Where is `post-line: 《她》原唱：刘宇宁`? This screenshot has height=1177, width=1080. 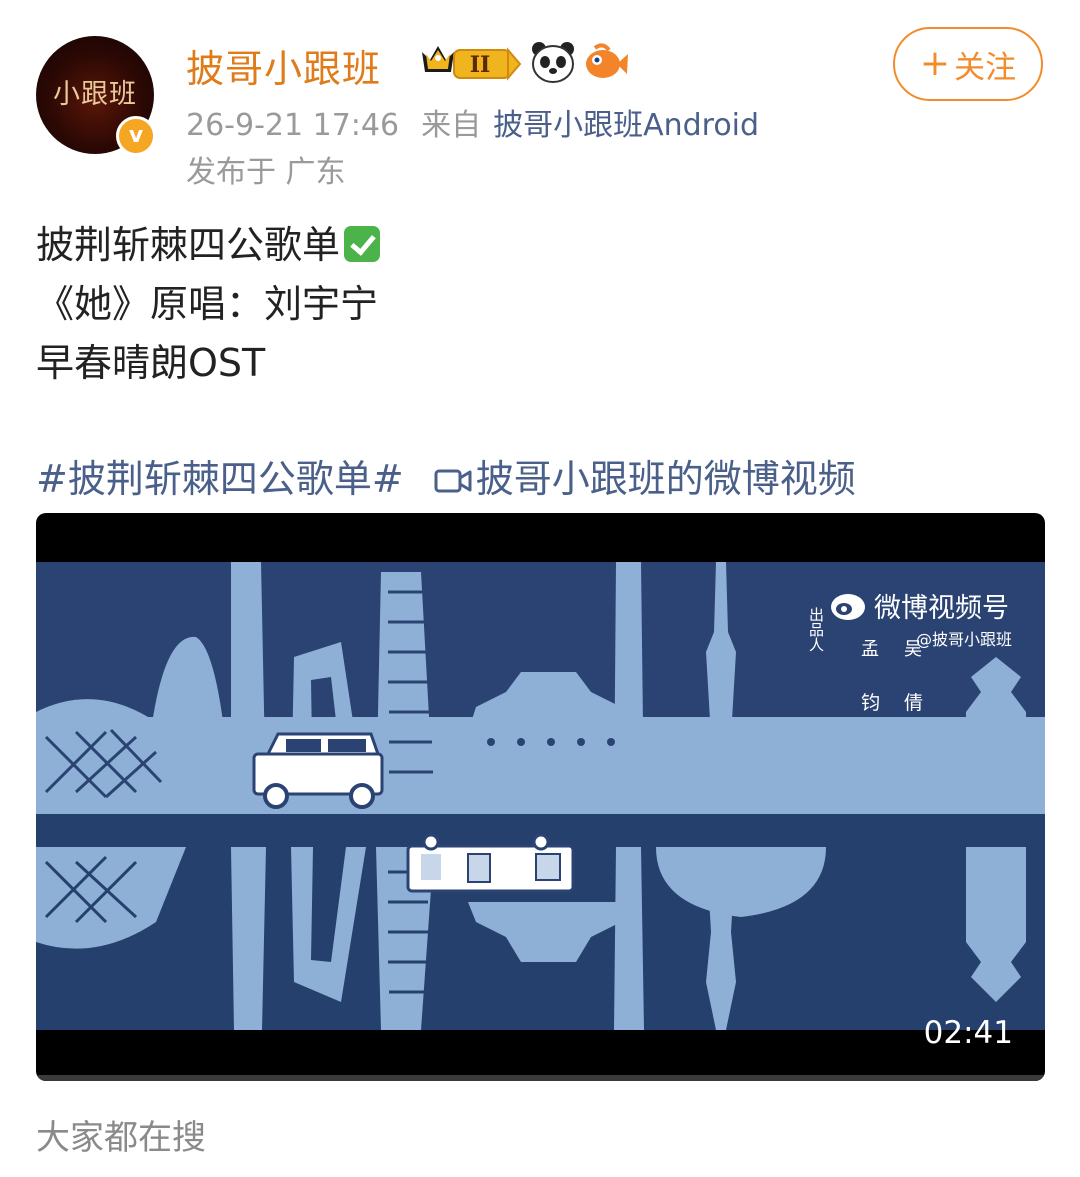 post-line: 《她》原唱：刘宇宁 is located at coordinates (207, 304).